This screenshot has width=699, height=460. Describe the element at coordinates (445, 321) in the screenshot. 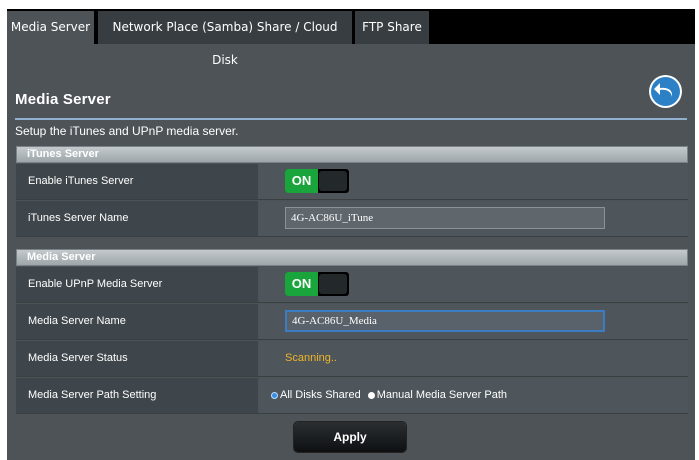

I see `media-server-name-input` at that location.